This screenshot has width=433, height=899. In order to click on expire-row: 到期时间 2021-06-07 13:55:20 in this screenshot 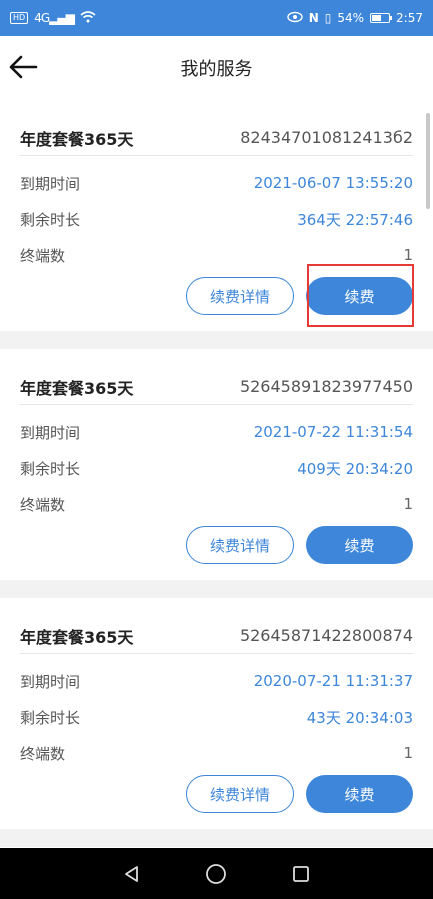, I will do `click(216, 183)`.